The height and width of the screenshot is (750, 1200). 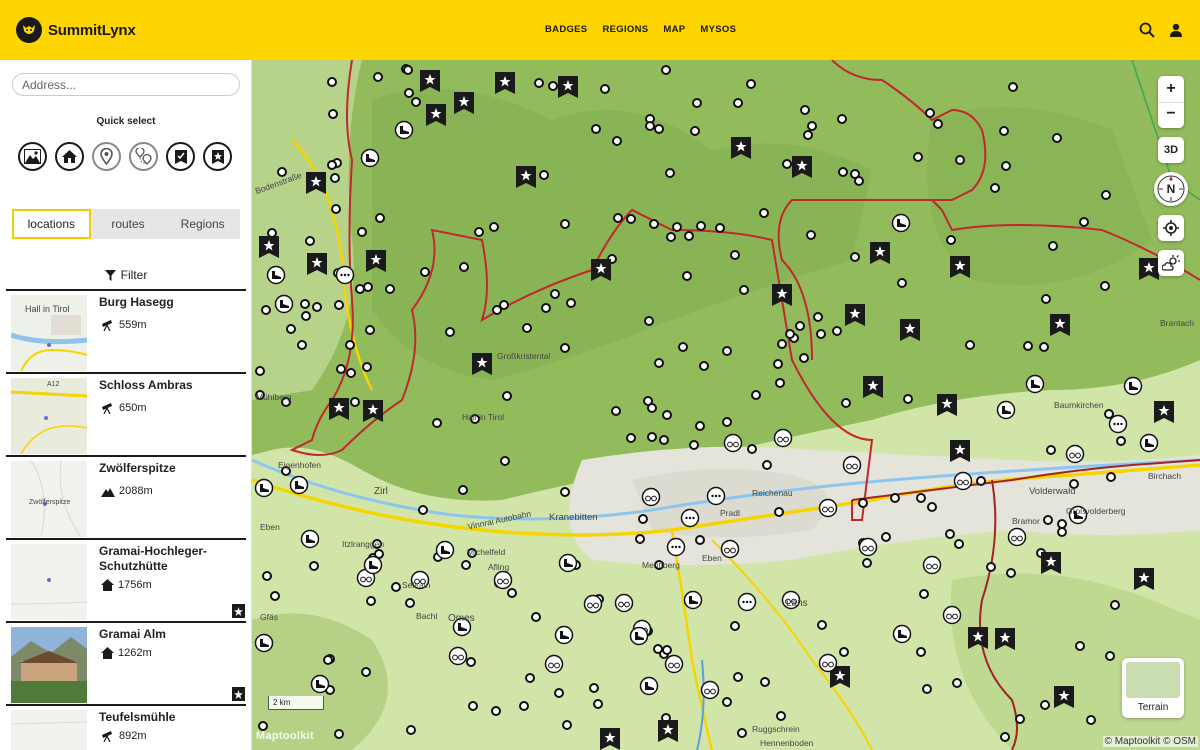 I want to click on quick-select-badge-star, so click(x=217, y=156).